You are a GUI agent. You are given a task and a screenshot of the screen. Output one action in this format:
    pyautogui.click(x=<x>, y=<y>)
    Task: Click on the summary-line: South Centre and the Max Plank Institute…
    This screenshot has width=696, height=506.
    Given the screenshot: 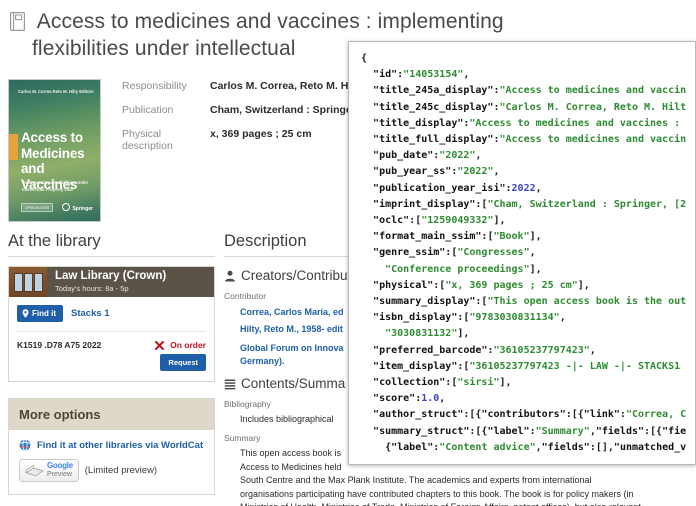 What is the action you would take?
    pyautogui.click(x=416, y=480)
    